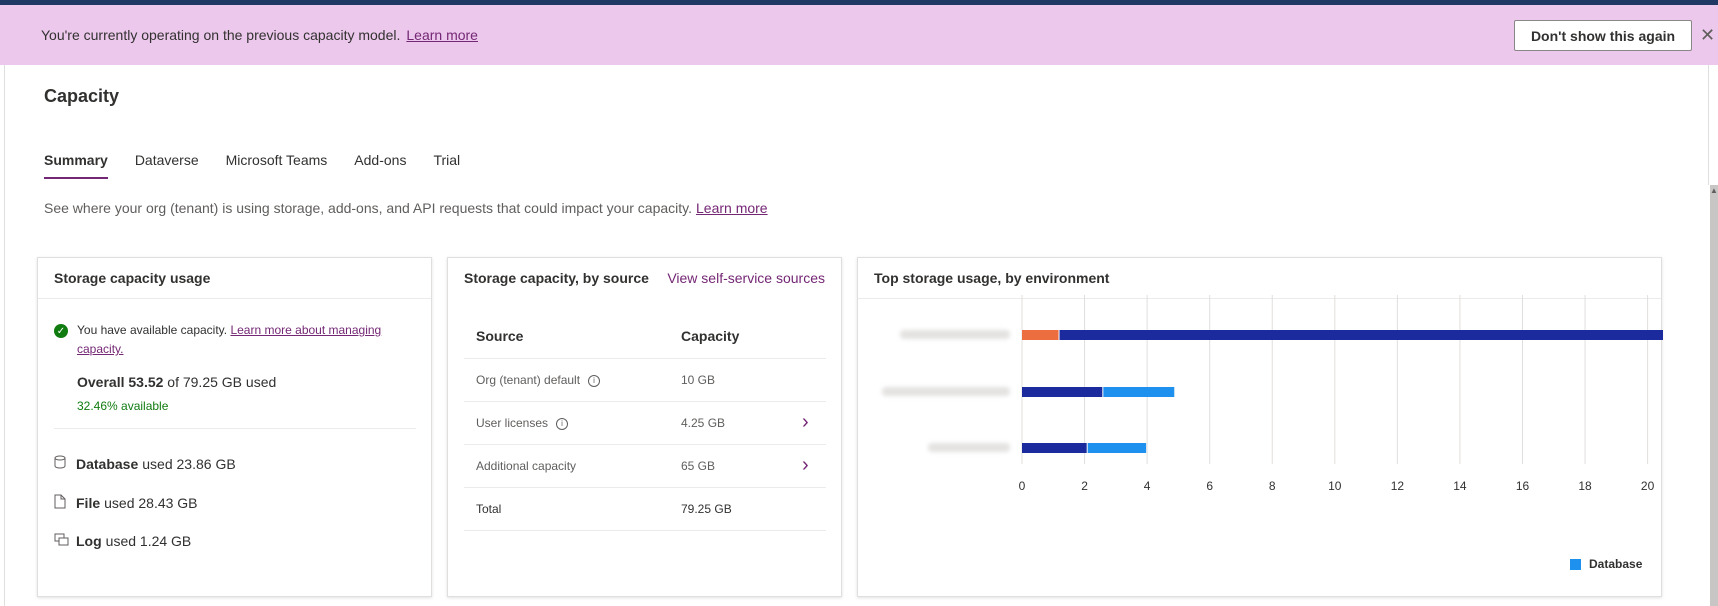 Image resolution: width=1718 pixels, height=606 pixels. I want to click on table-header: Source Capacity, so click(645, 337).